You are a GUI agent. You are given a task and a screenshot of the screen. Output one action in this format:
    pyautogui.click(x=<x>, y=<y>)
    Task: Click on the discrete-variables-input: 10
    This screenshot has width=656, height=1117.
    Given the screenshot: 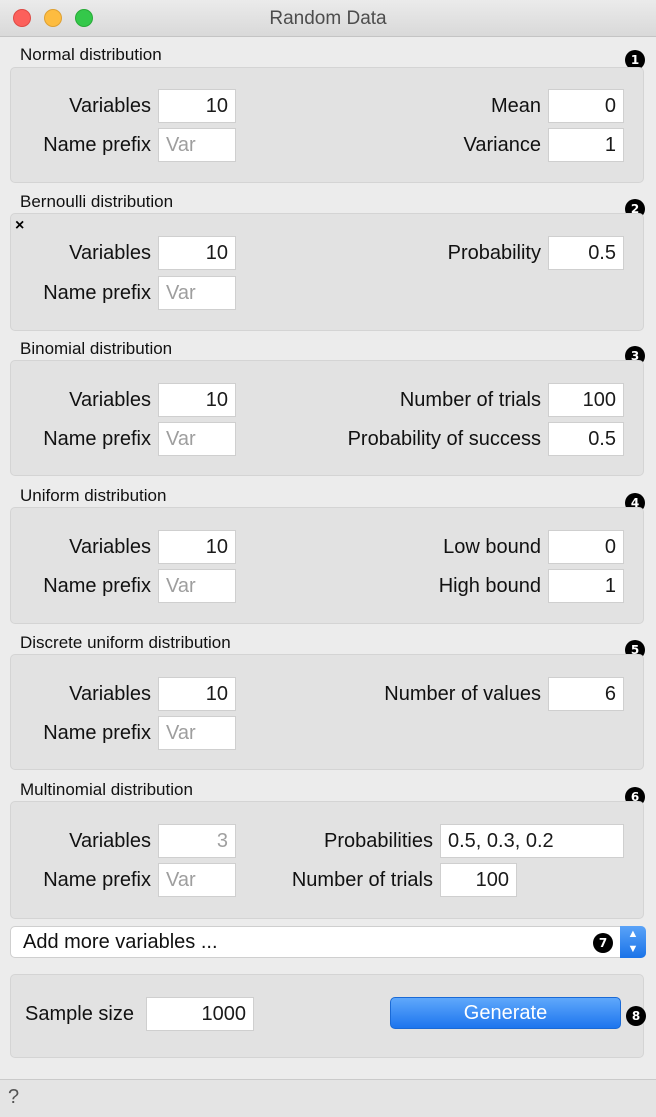 What is the action you would take?
    pyautogui.click(x=197, y=694)
    